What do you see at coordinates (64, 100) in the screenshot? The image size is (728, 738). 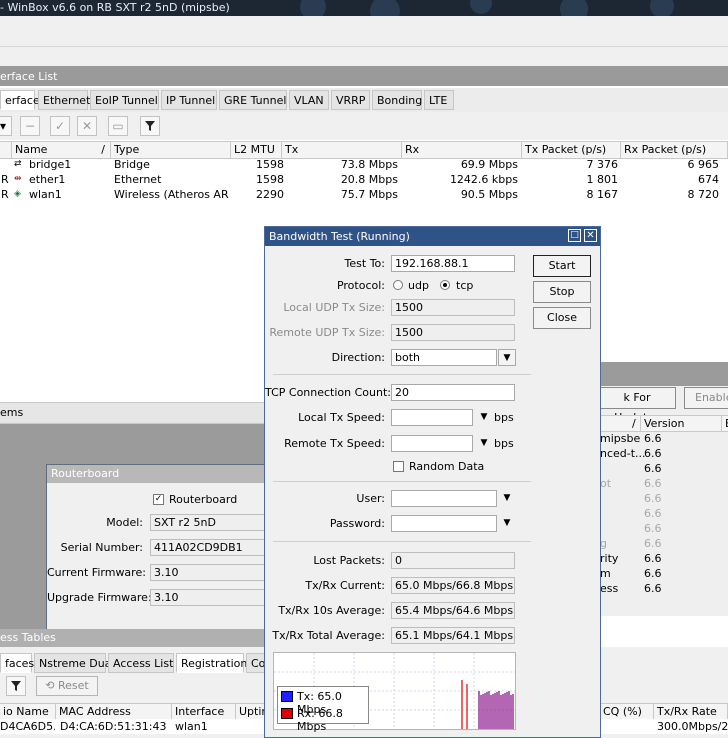 I see `tab-ethernet: Ethernet` at bounding box center [64, 100].